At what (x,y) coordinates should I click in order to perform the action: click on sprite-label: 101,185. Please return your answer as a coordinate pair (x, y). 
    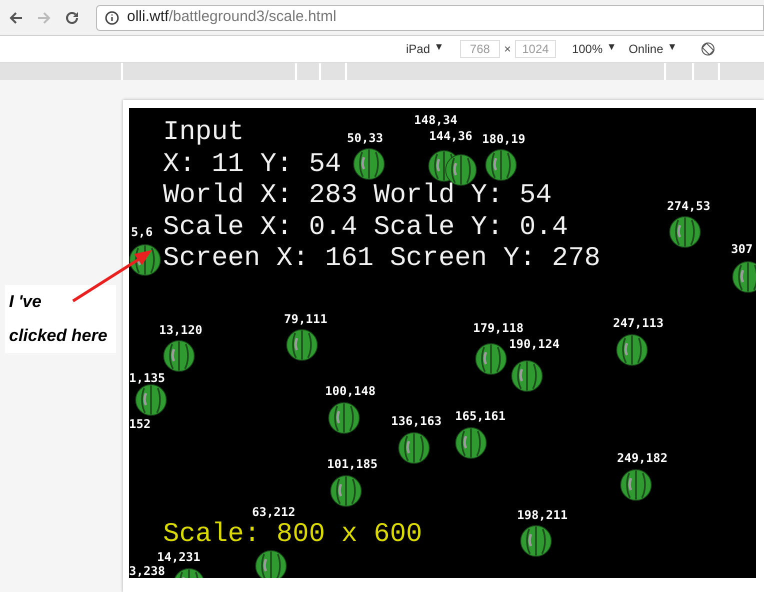
    Looking at the image, I should click on (352, 464).